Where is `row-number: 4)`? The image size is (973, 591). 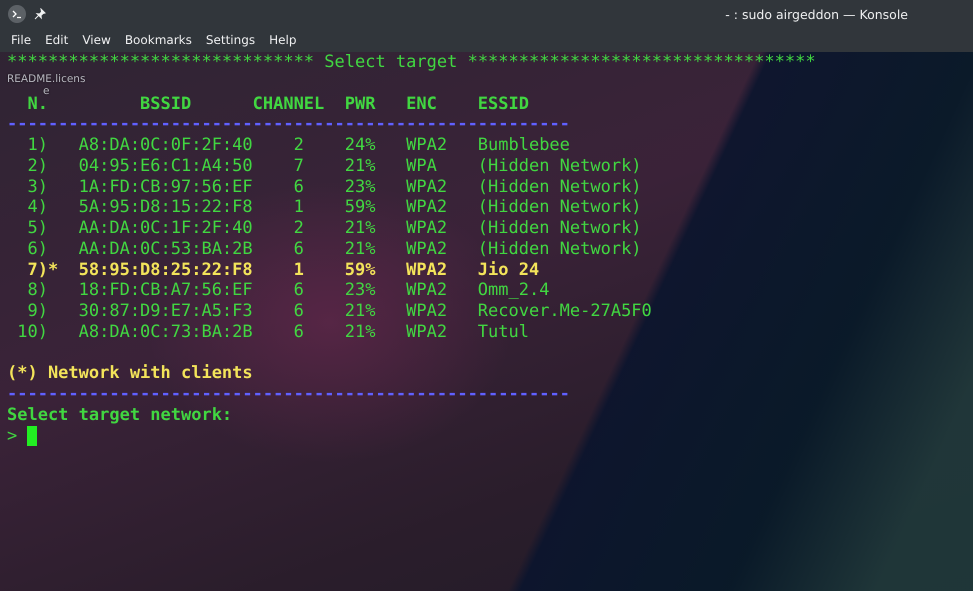
row-number: 4) is located at coordinates (37, 207).